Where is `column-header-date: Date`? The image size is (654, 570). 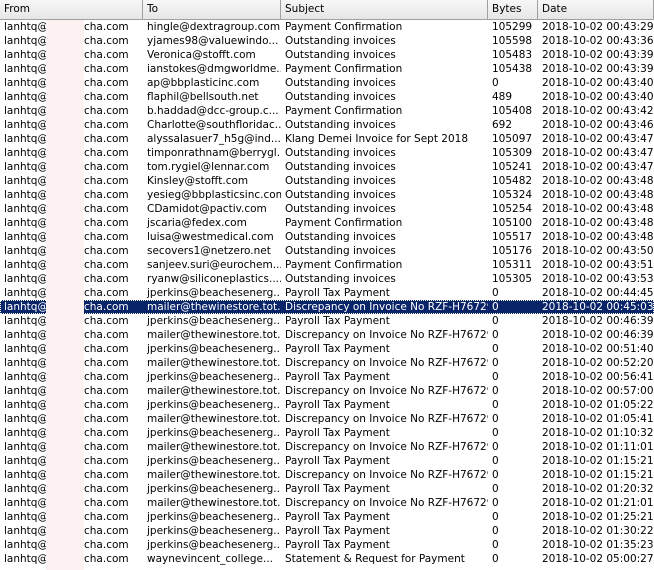
column-header-date: Date is located at coordinates (596, 9).